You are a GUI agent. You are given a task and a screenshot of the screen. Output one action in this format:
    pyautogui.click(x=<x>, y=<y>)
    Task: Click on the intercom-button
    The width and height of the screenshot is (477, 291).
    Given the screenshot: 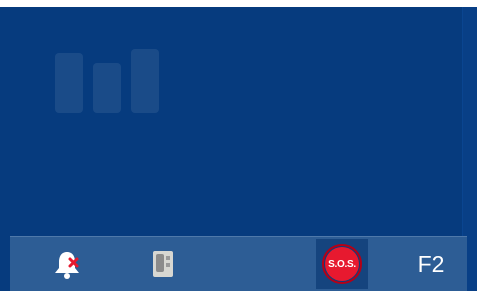 What is the action you would take?
    pyautogui.click(x=163, y=264)
    